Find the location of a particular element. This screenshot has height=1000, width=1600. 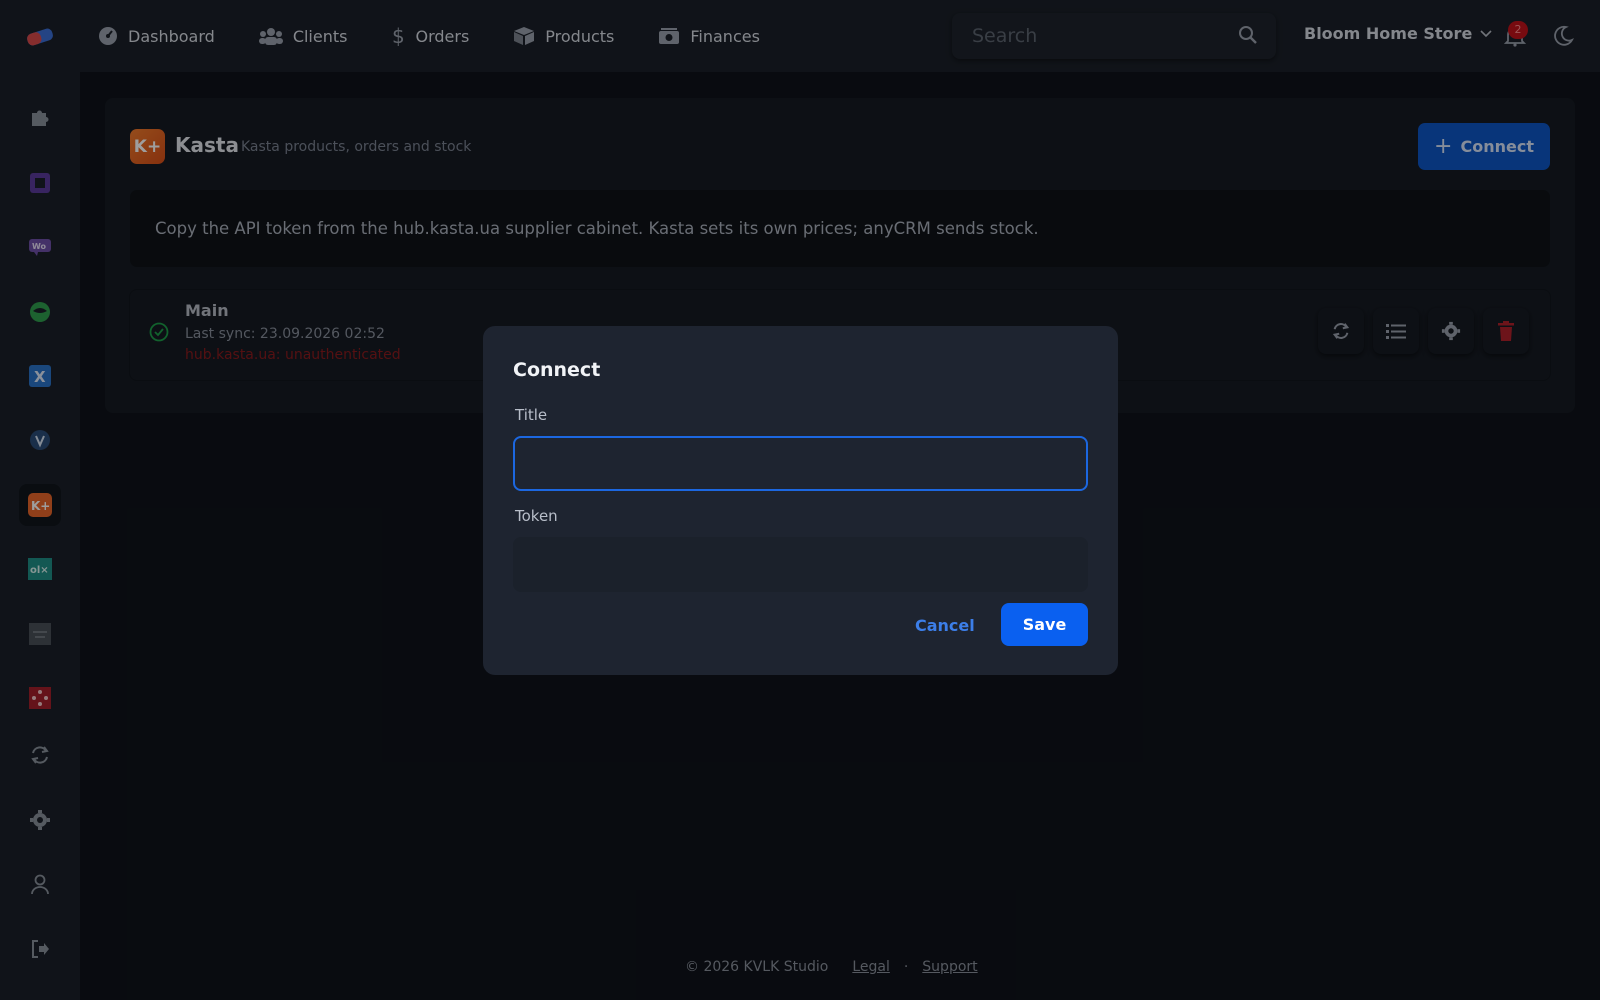

token-field-label: Token is located at coordinates (536, 516).